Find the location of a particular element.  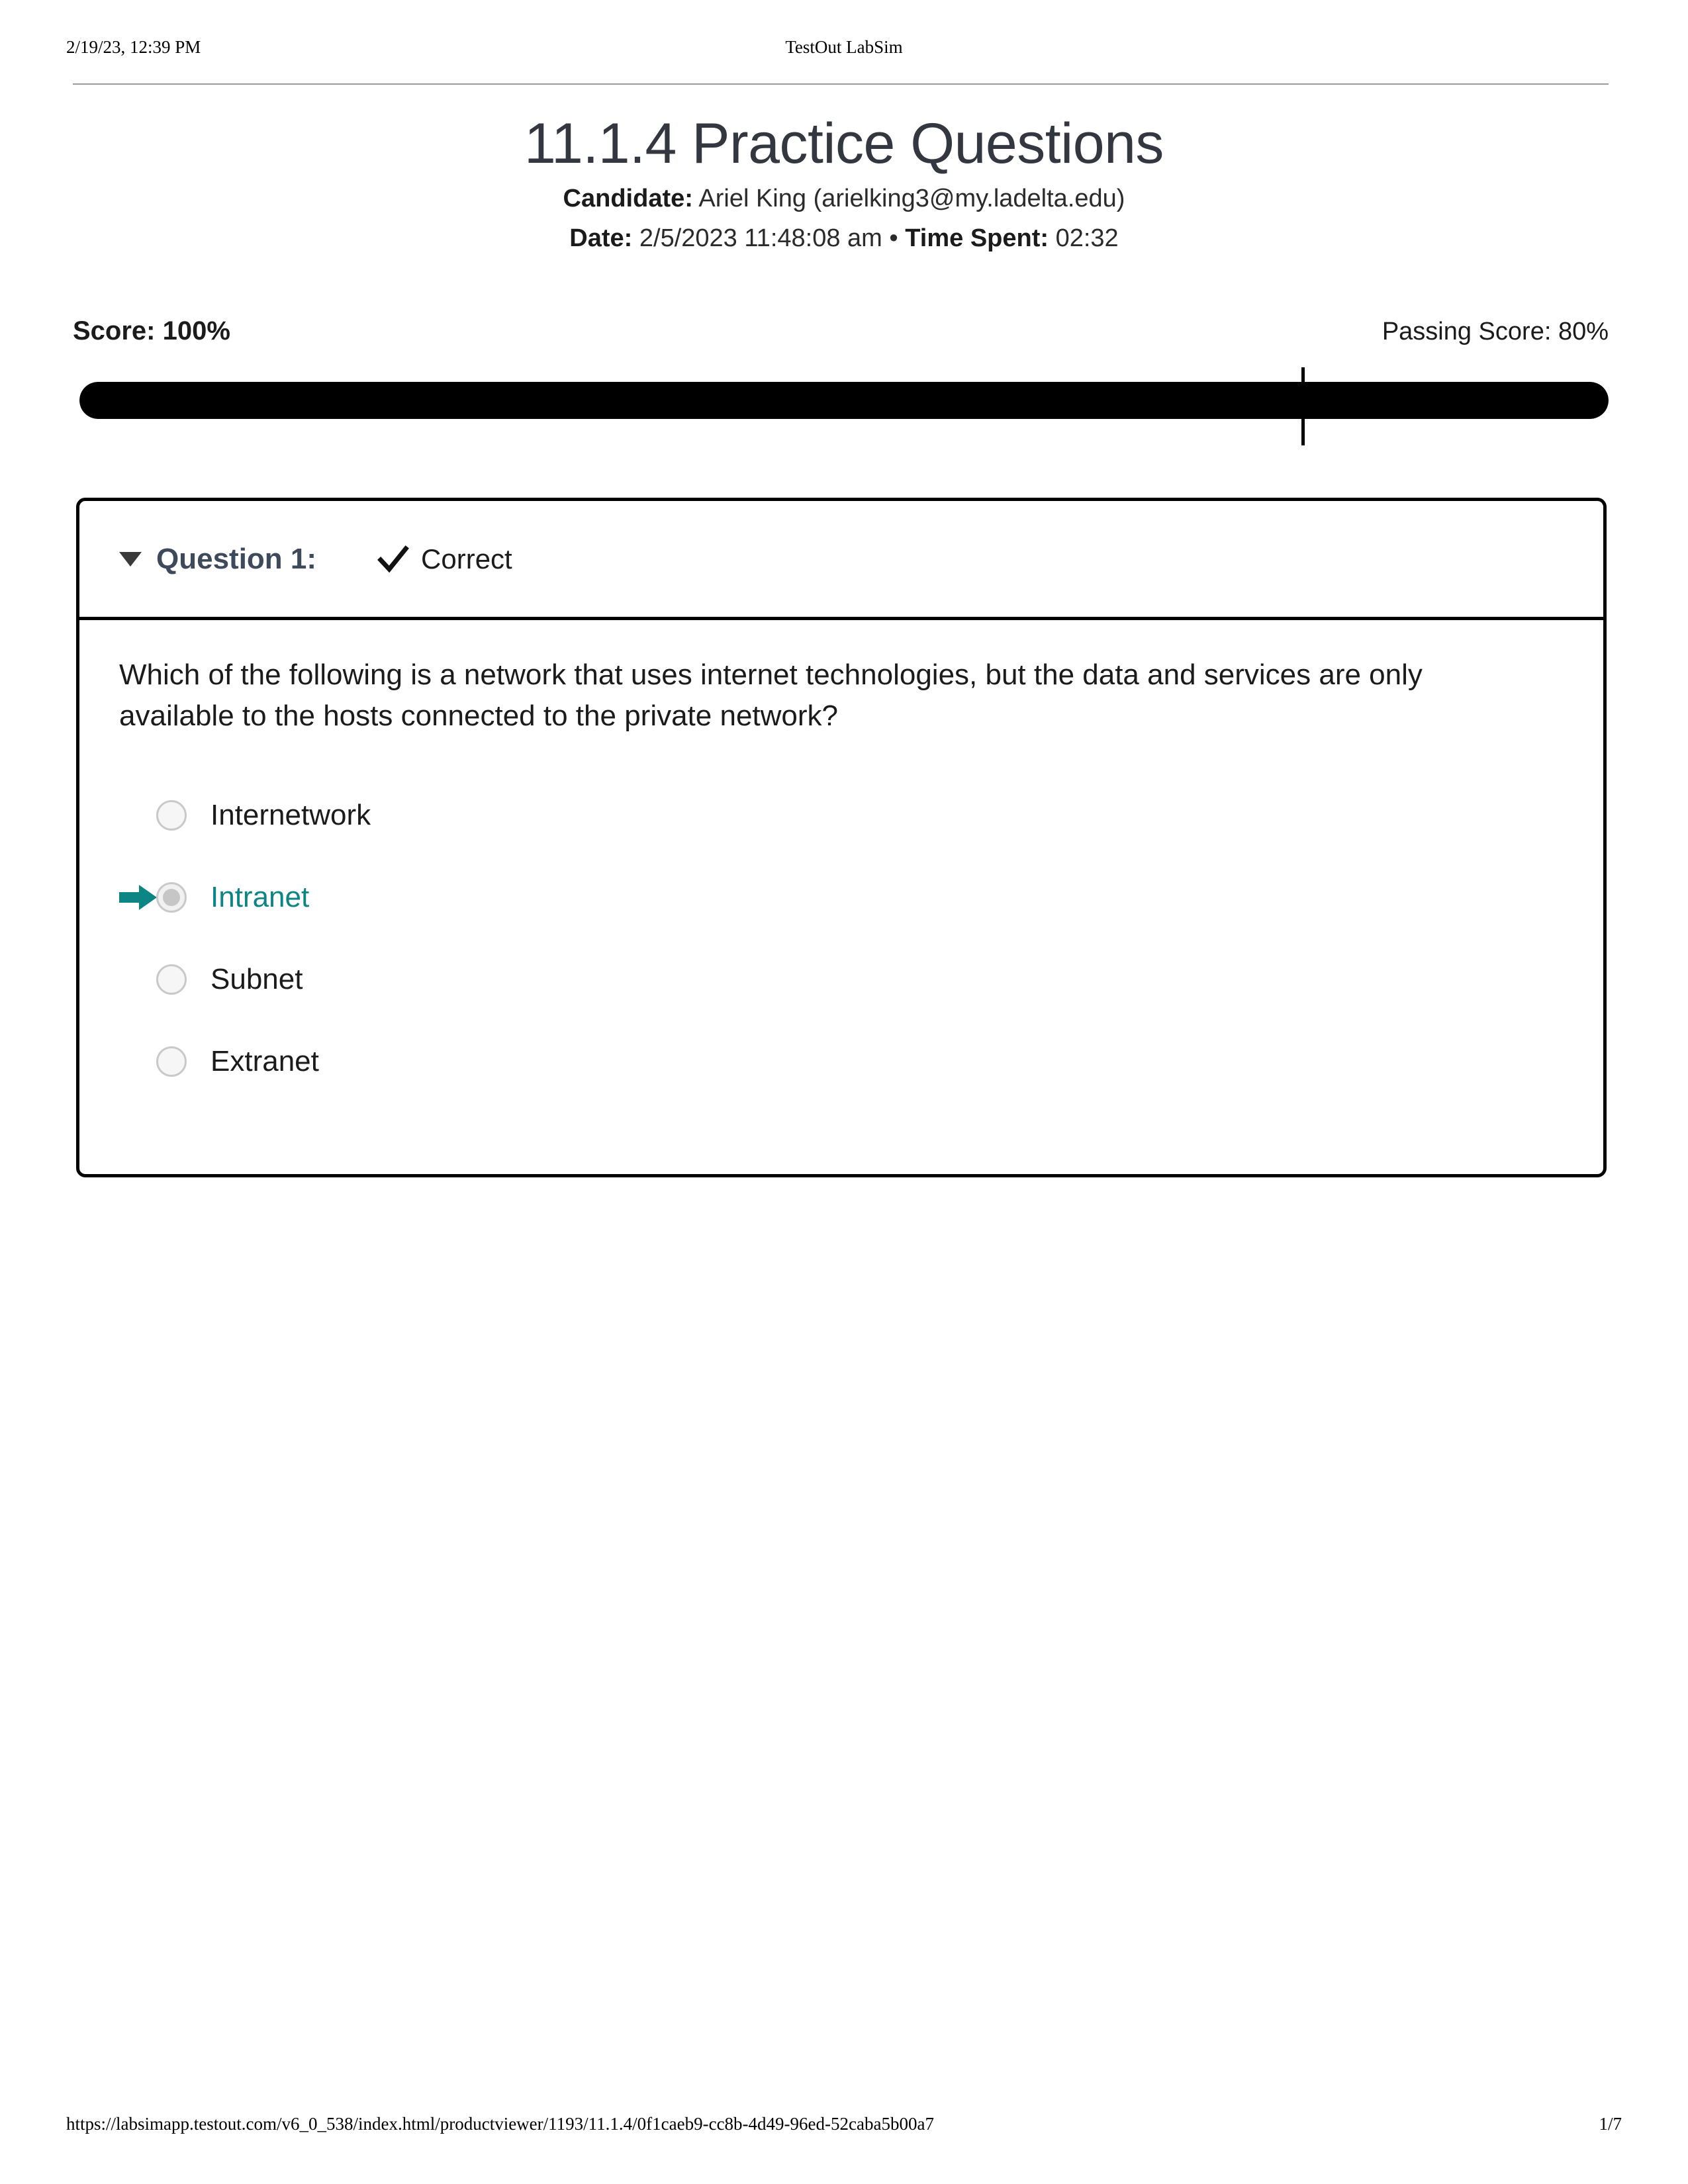

answer-option: Internetwork is located at coordinates (841, 815).